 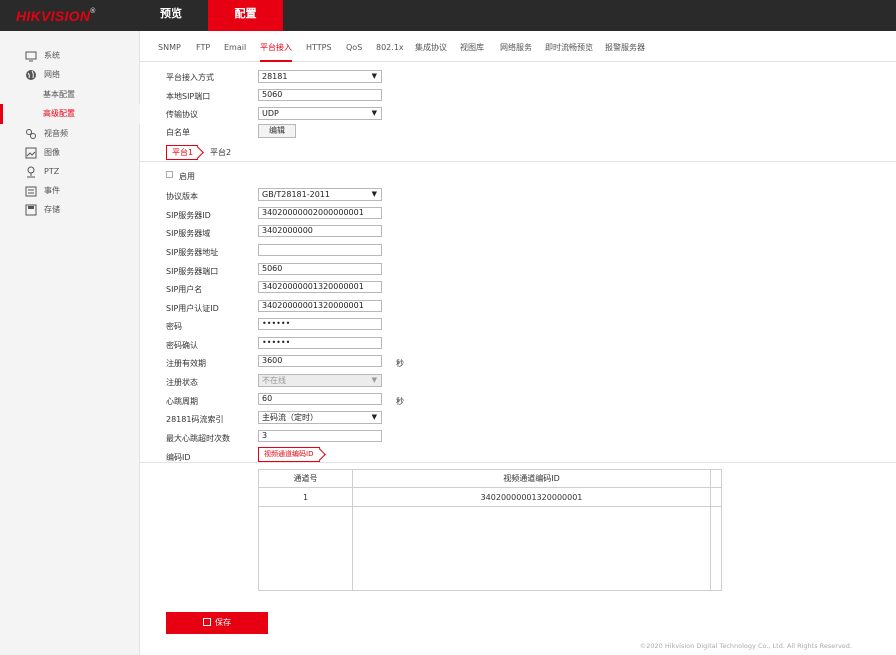 I want to click on tab-platform-1: 平台1, so click(x=182, y=152).